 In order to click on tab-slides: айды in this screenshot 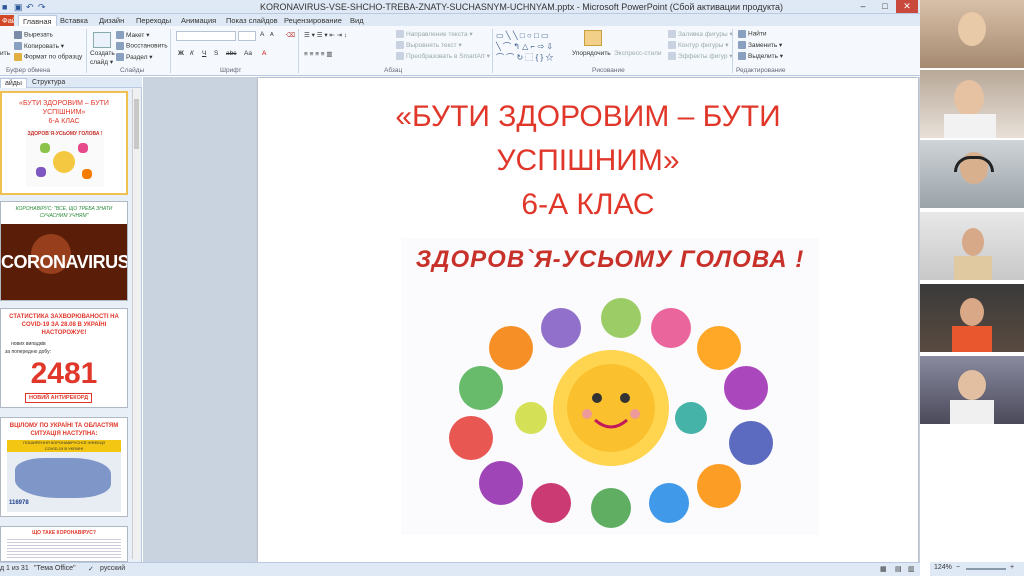, I will do `click(13, 83)`.